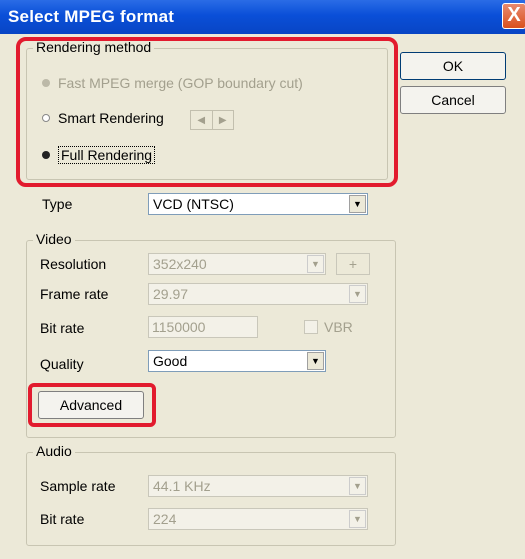 This screenshot has width=525, height=559. Describe the element at coordinates (73, 264) in the screenshot. I see `resolution-label: Resolution` at that location.